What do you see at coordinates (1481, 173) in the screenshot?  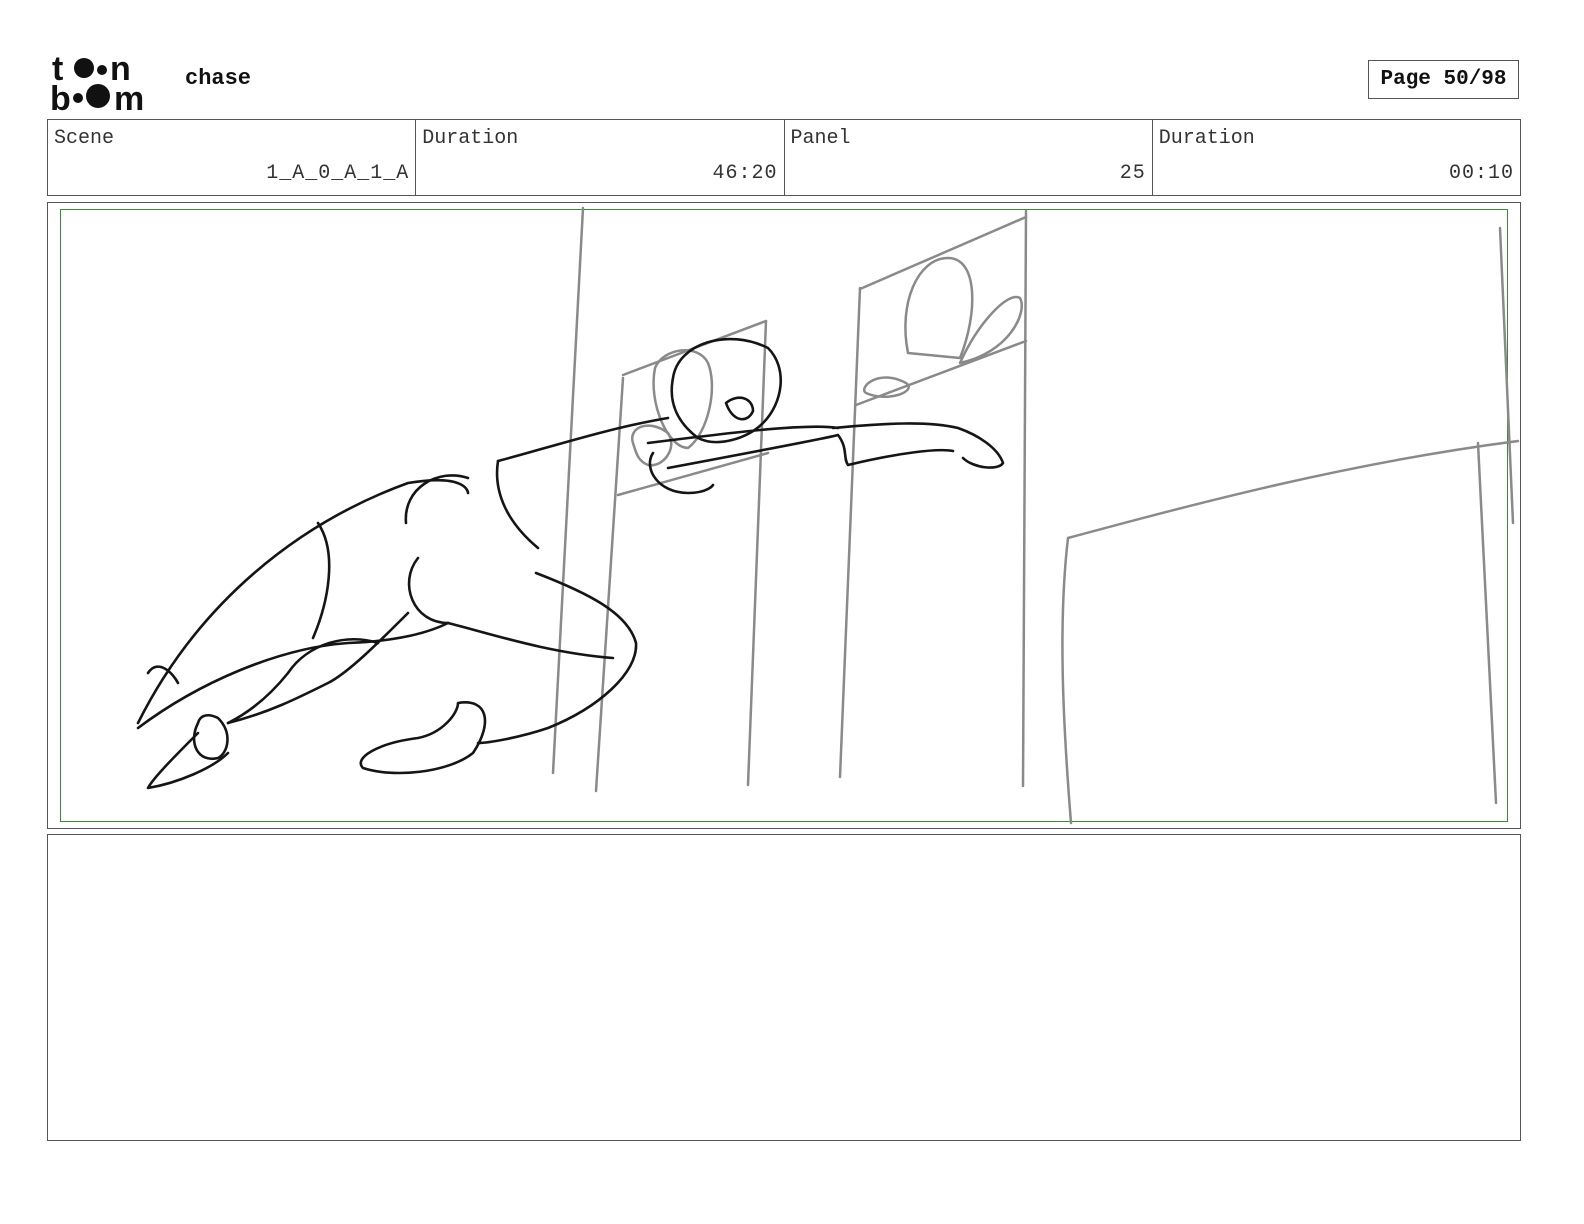 I see `panel-duration-value: 00:10` at bounding box center [1481, 173].